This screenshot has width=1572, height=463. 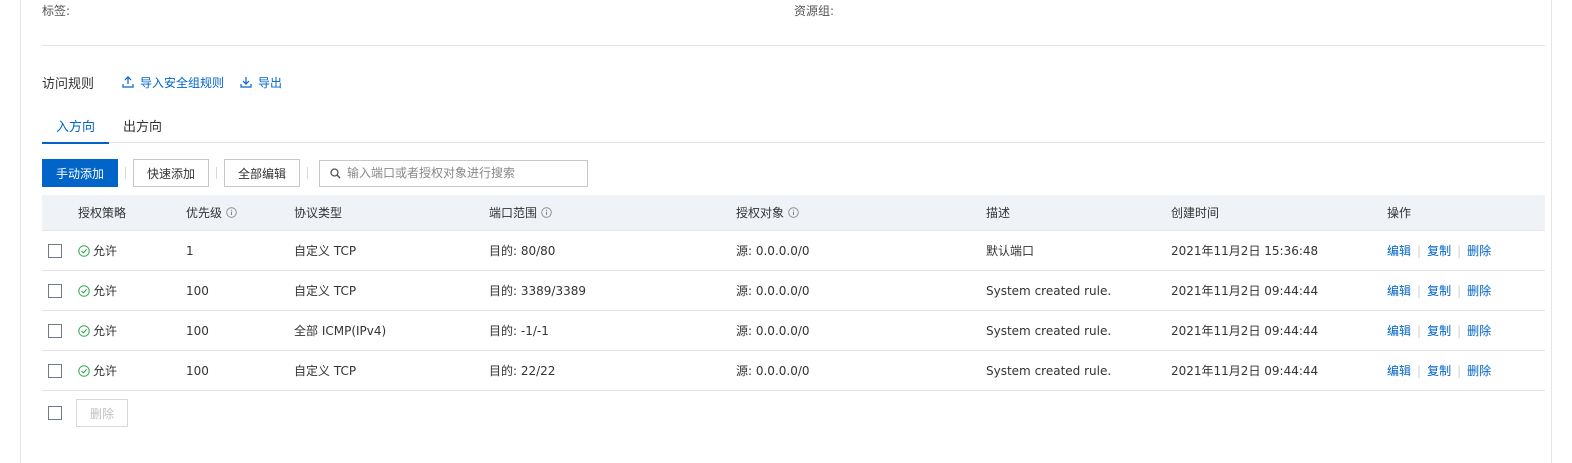 I want to click on meta-row: 标签: 资源组:, so click(x=793, y=10).